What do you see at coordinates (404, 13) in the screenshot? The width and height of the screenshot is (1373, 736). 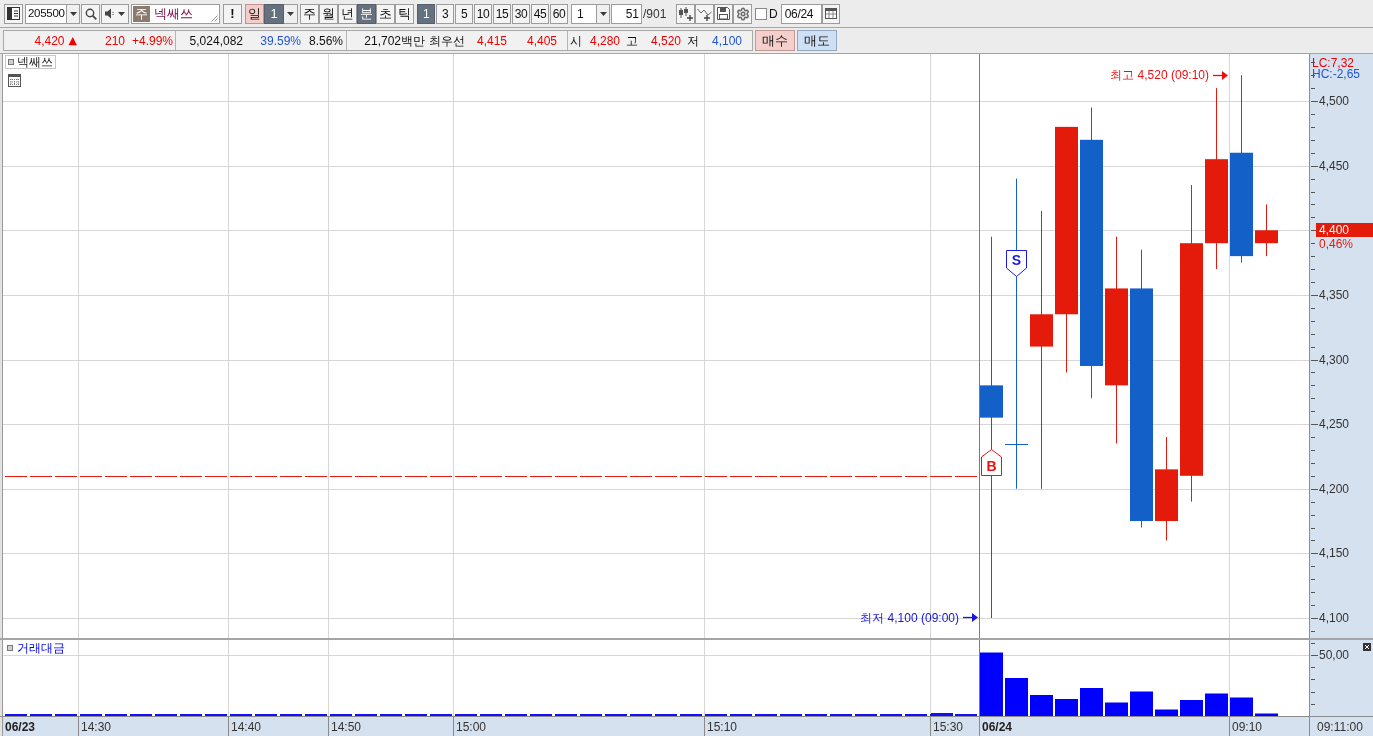 I see `period-tab: 틱` at bounding box center [404, 13].